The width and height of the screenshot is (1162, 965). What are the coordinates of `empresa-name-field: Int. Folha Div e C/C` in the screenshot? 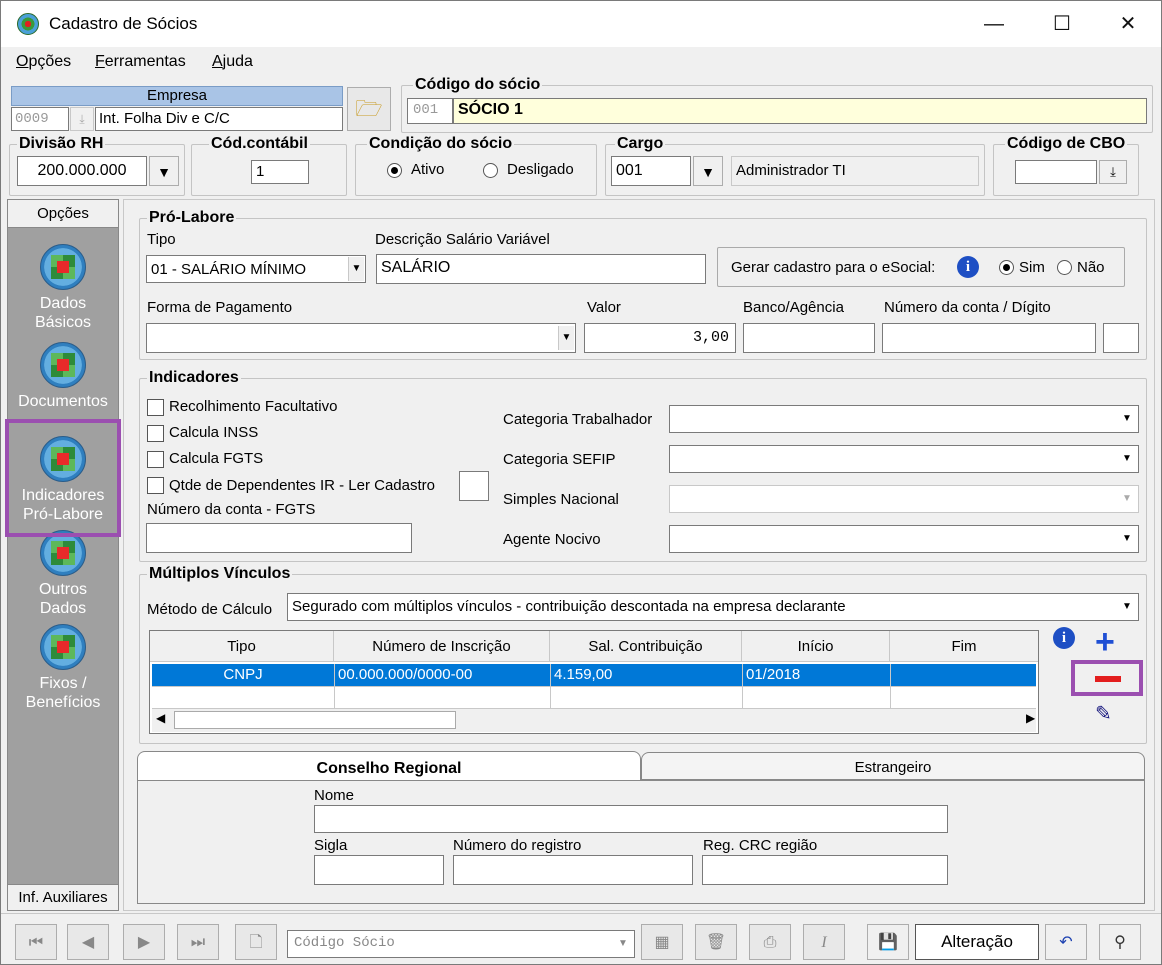 It's located at (219, 119).